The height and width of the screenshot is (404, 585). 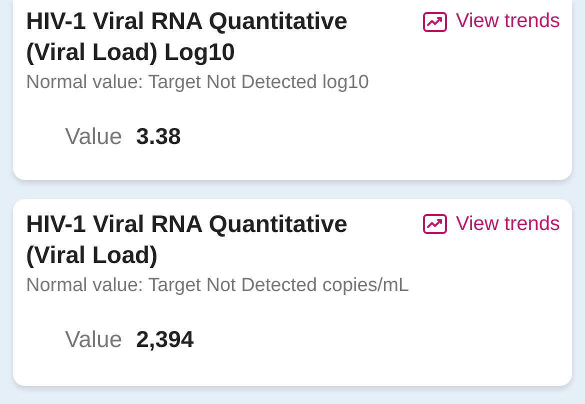 I want to click on normal-value-text: Normal value: Target Not Detected log10, so click(x=198, y=83).